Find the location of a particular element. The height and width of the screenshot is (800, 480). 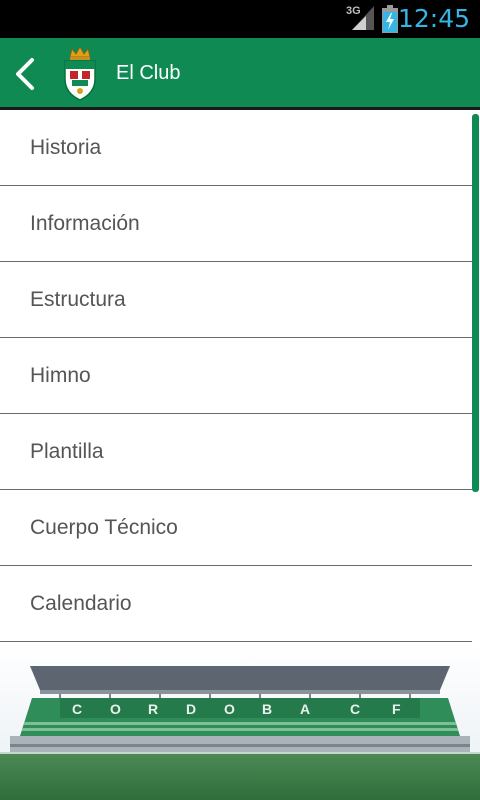

menu-item-label: Cuerpo Técnico is located at coordinates (104, 527).